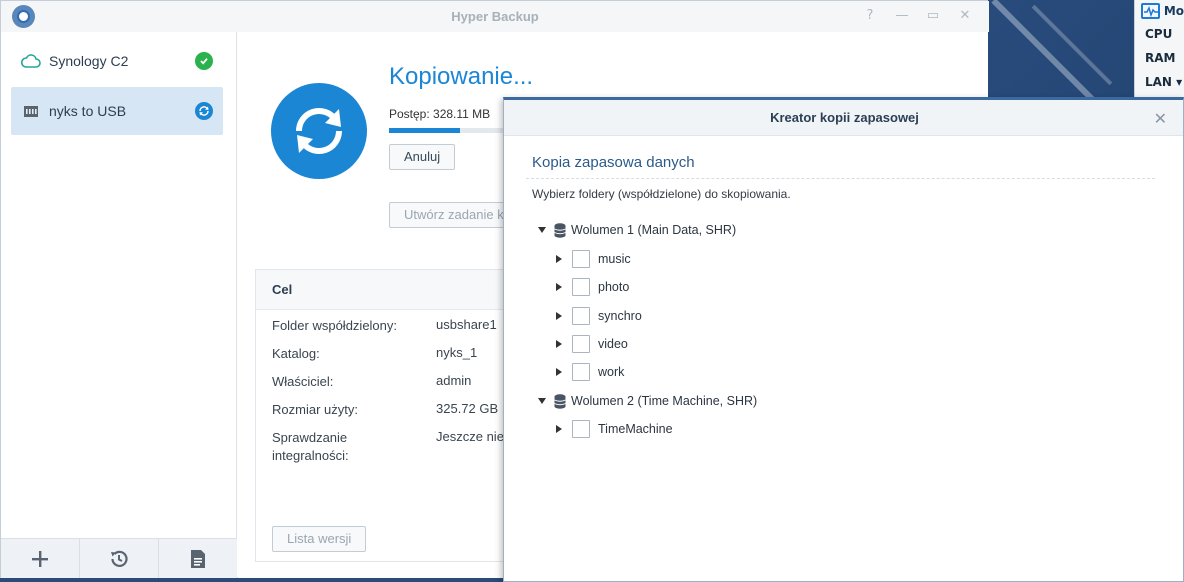 The width and height of the screenshot is (1184, 582). Describe the element at coordinates (251, 580) in the screenshot. I see `desktop-taskbar-edge` at that location.